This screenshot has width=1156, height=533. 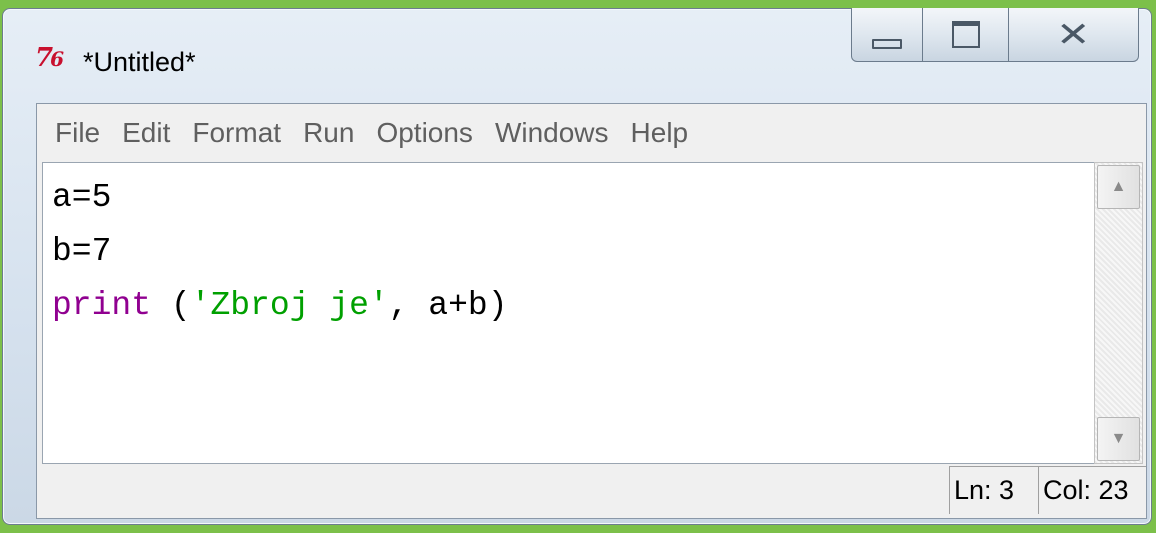 I want to click on chevron-down-icon: ▼, so click(x=1118, y=438).